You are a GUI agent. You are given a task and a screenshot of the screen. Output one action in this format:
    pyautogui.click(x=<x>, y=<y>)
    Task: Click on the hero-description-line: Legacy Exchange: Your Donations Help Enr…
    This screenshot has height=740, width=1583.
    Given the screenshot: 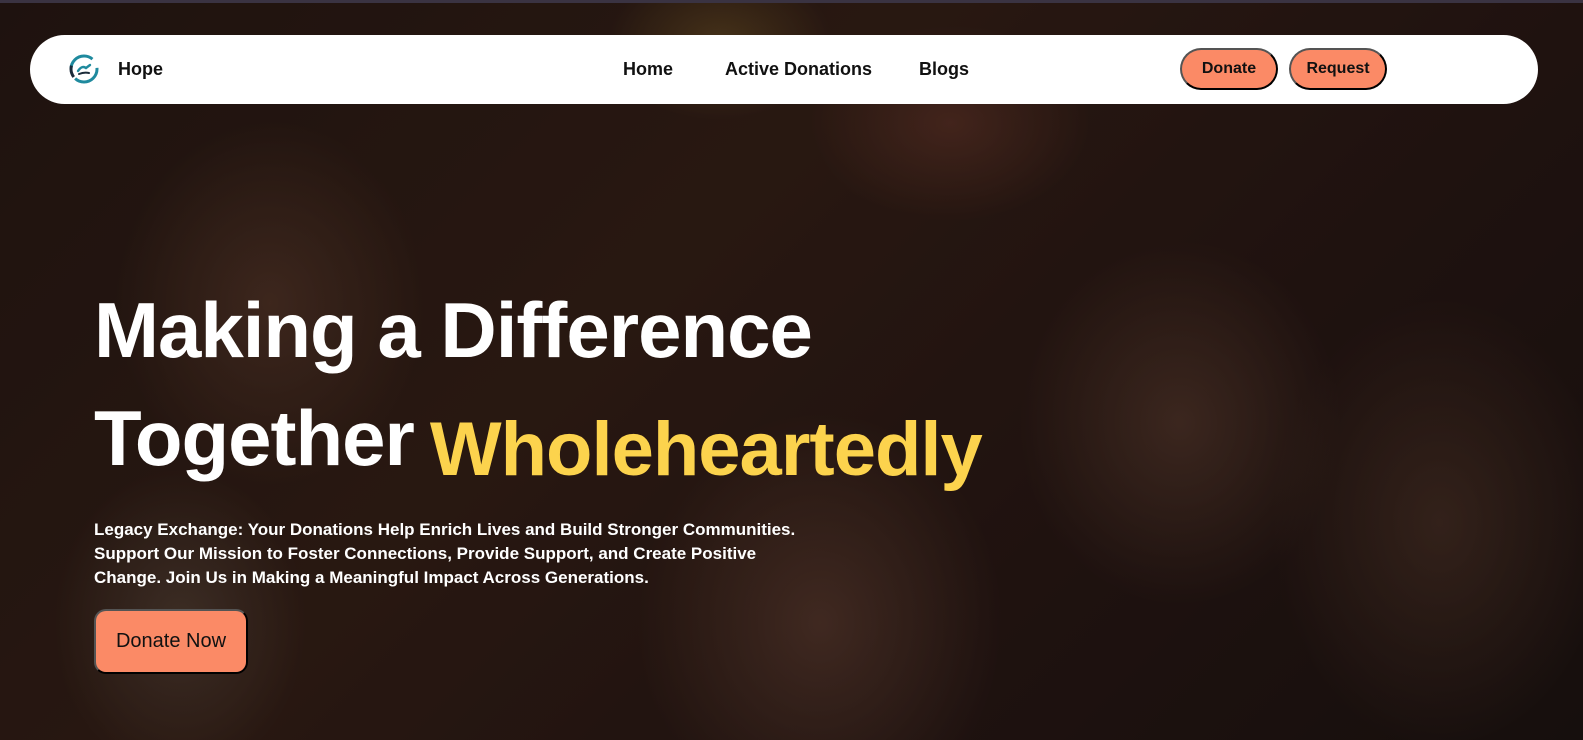 What is the action you would take?
    pyautogui.click(x=445, y=529)
    